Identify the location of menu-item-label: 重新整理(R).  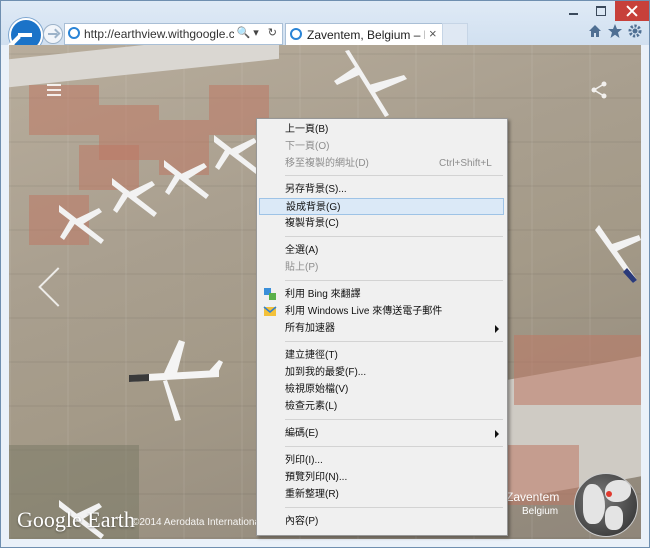
(312, 494).